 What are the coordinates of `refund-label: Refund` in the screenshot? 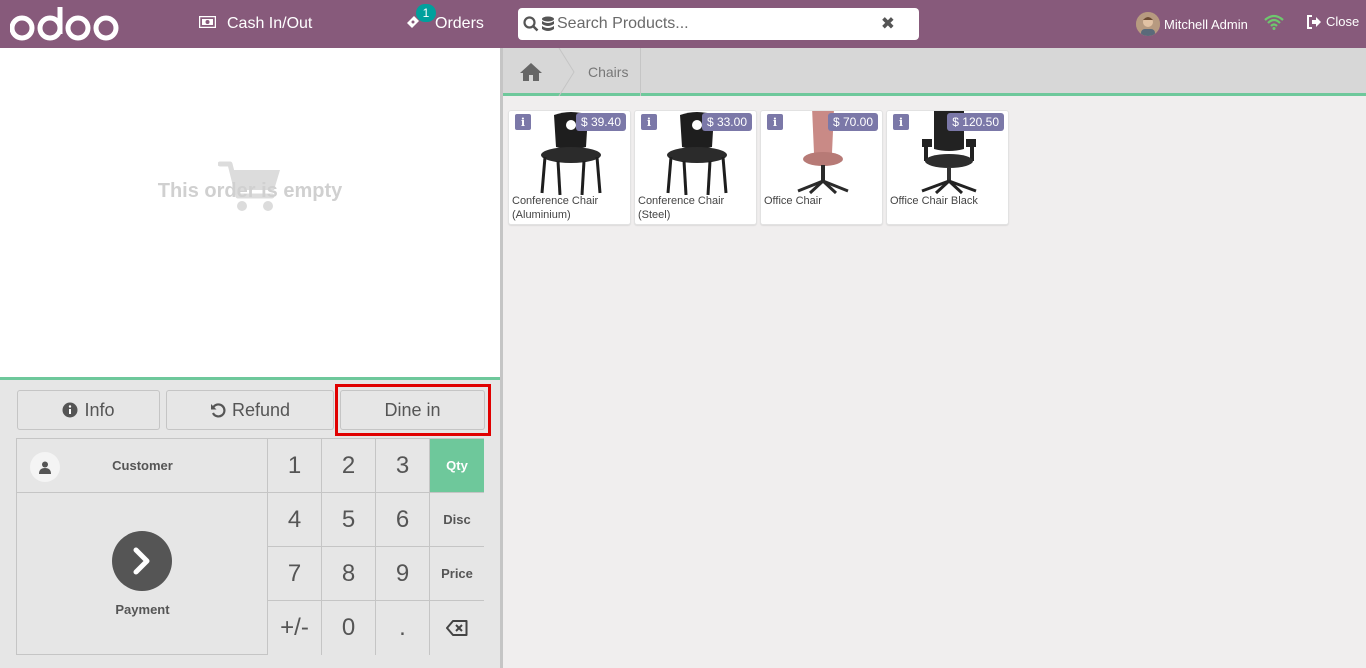 It's located at (261, 409).